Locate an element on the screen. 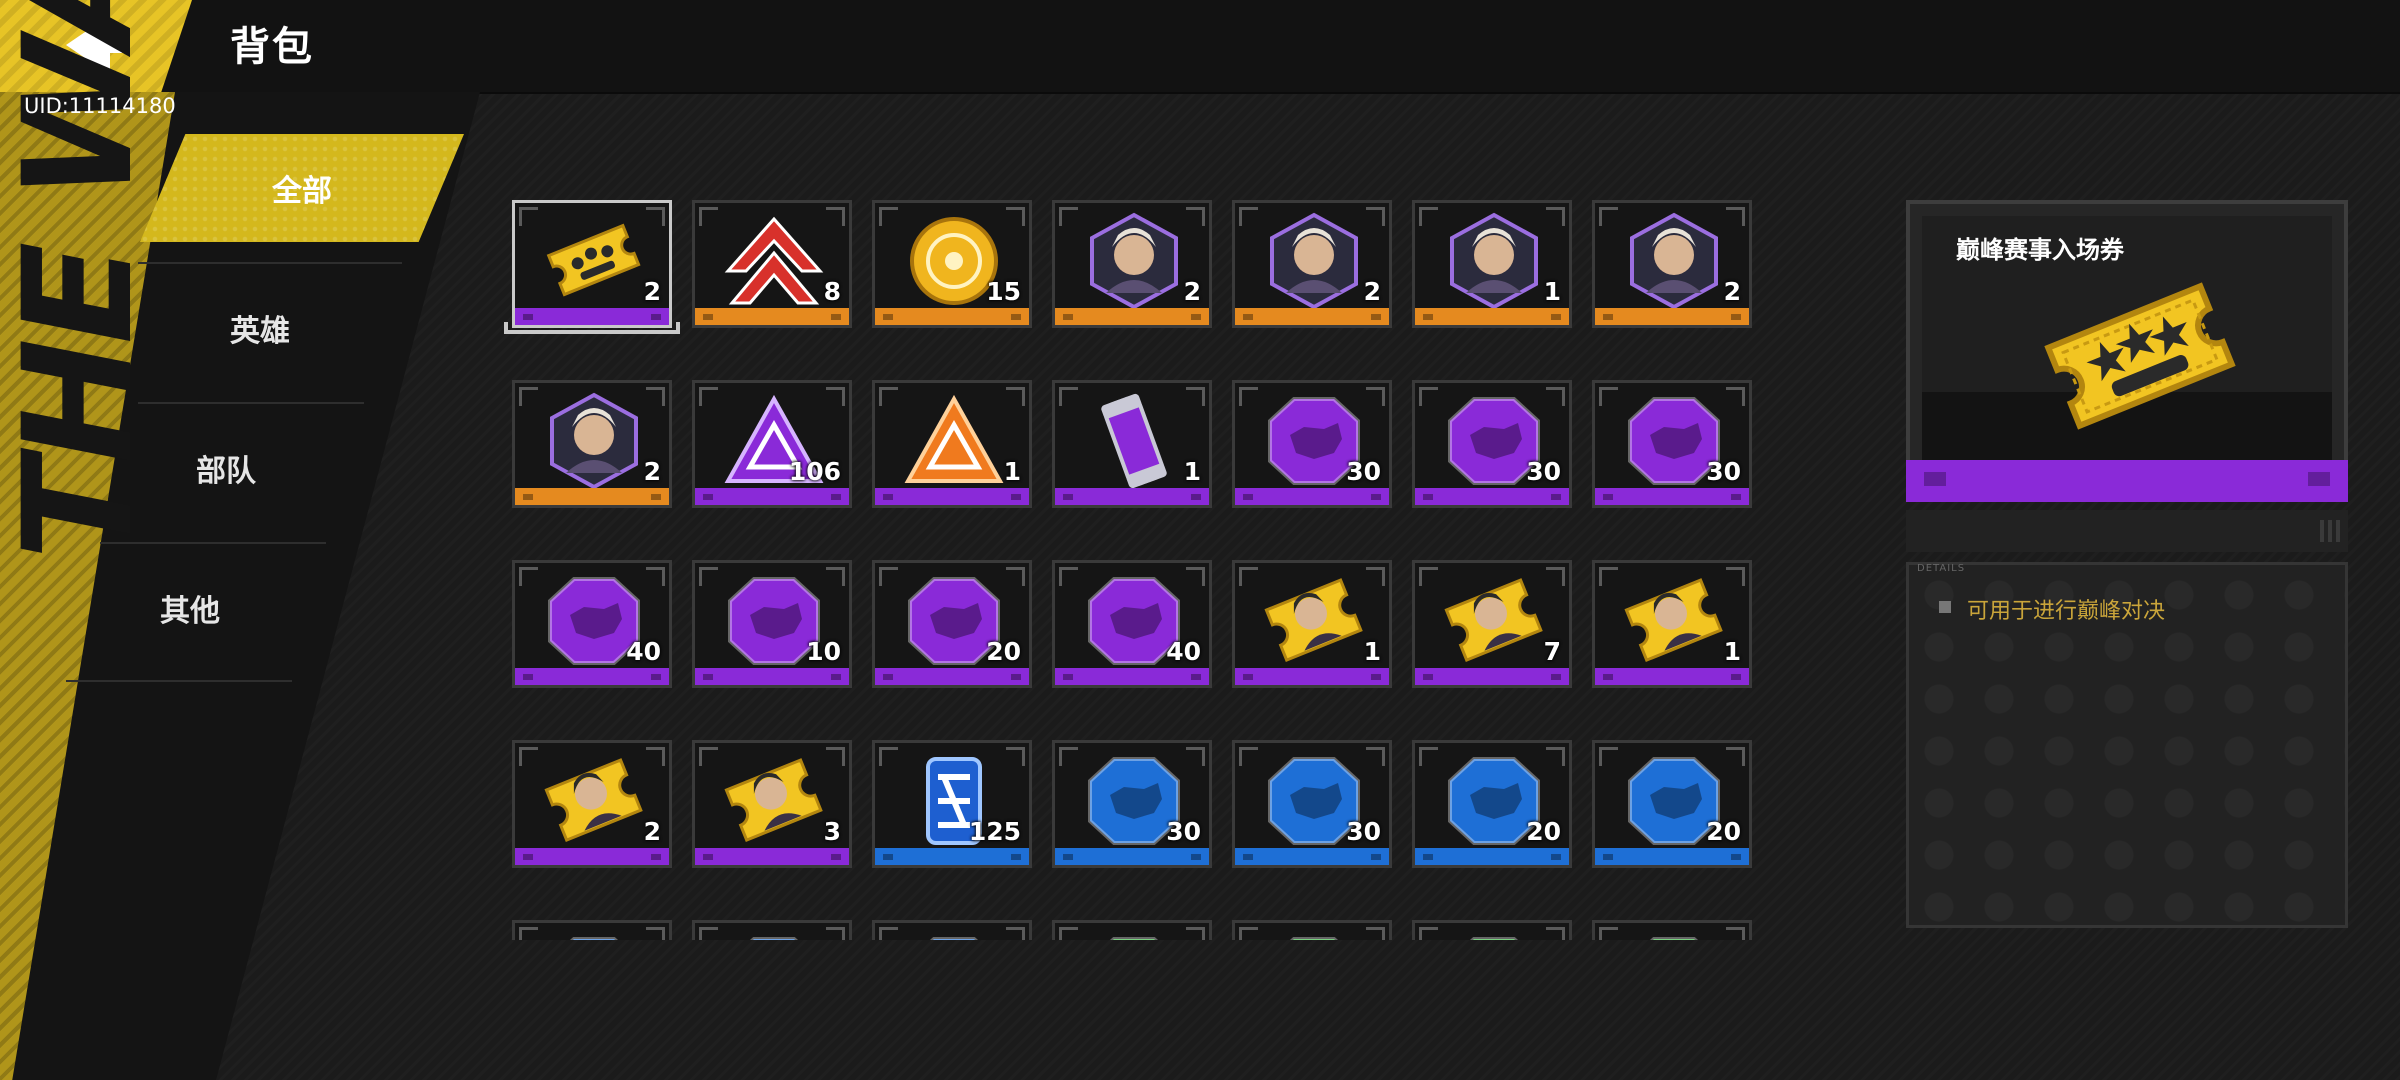 This screenshot has width=2400, height=1080. description-bullet is located at coordinates (1945, 607).